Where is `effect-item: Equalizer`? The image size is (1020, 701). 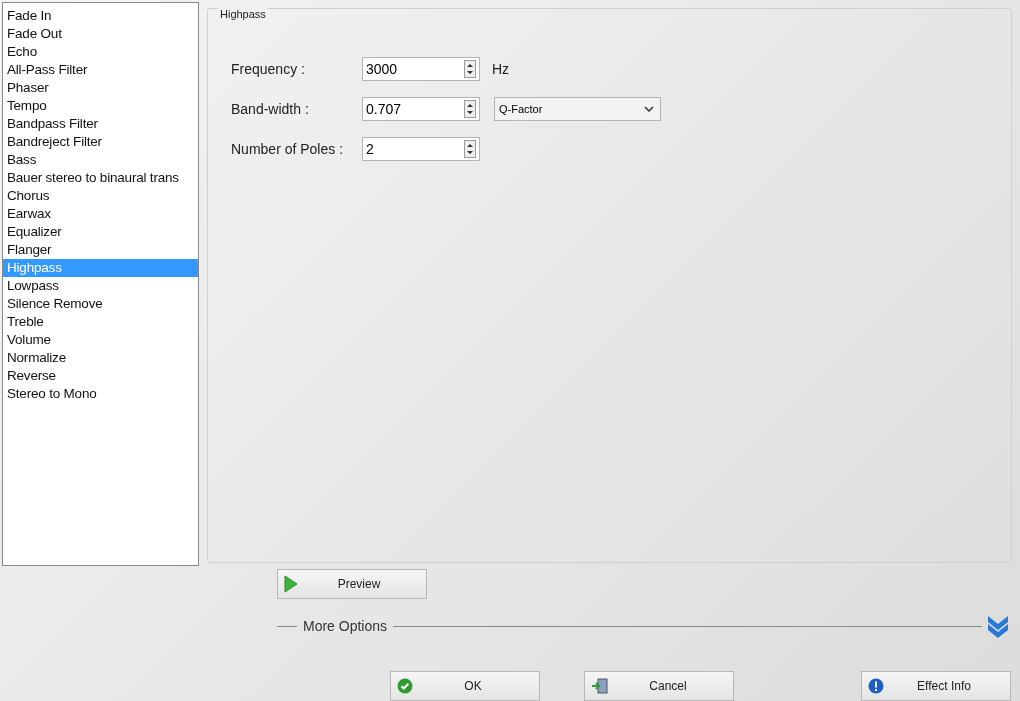 effect-item: Equalizer is located at coordinates (100, 232).